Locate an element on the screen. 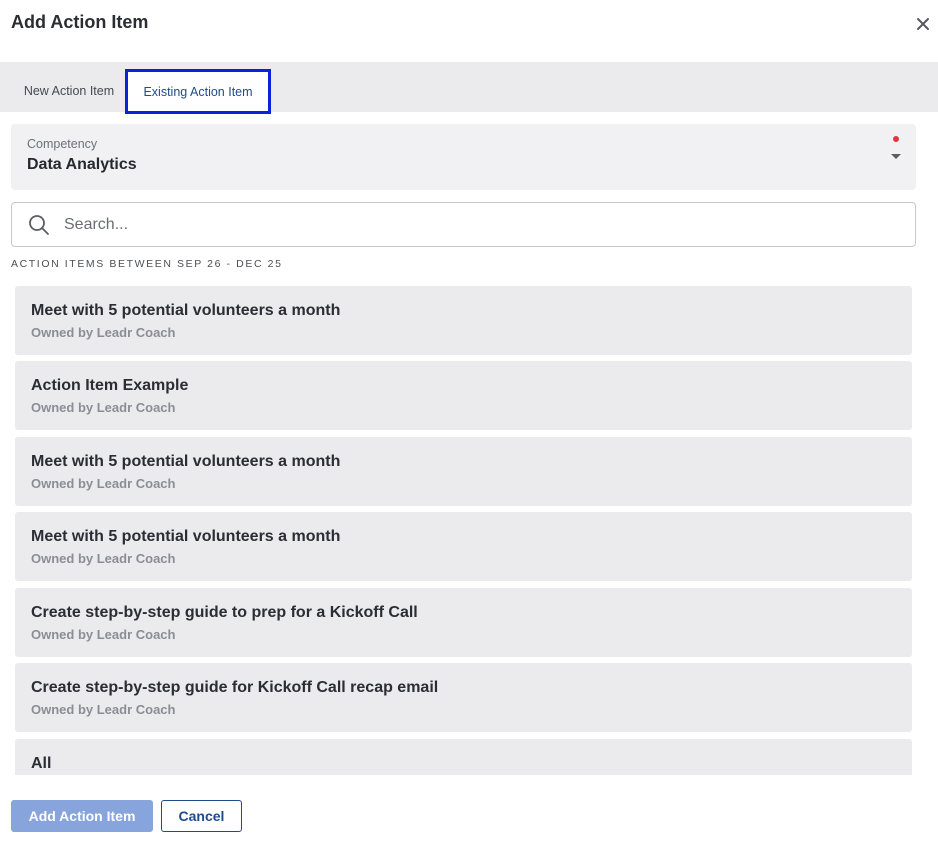  search-input is located at coordinates (479, 225).